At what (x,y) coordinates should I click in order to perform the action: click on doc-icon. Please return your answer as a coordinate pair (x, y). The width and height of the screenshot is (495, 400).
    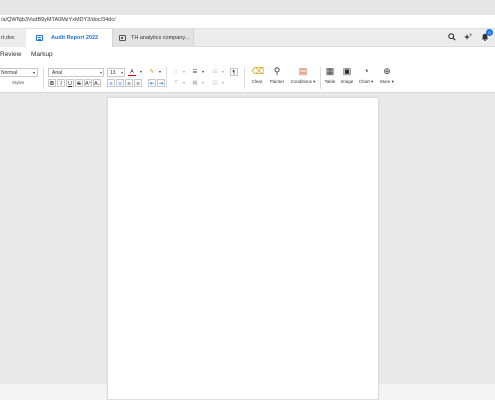
    Looking at the image, I should click on (39, 38).